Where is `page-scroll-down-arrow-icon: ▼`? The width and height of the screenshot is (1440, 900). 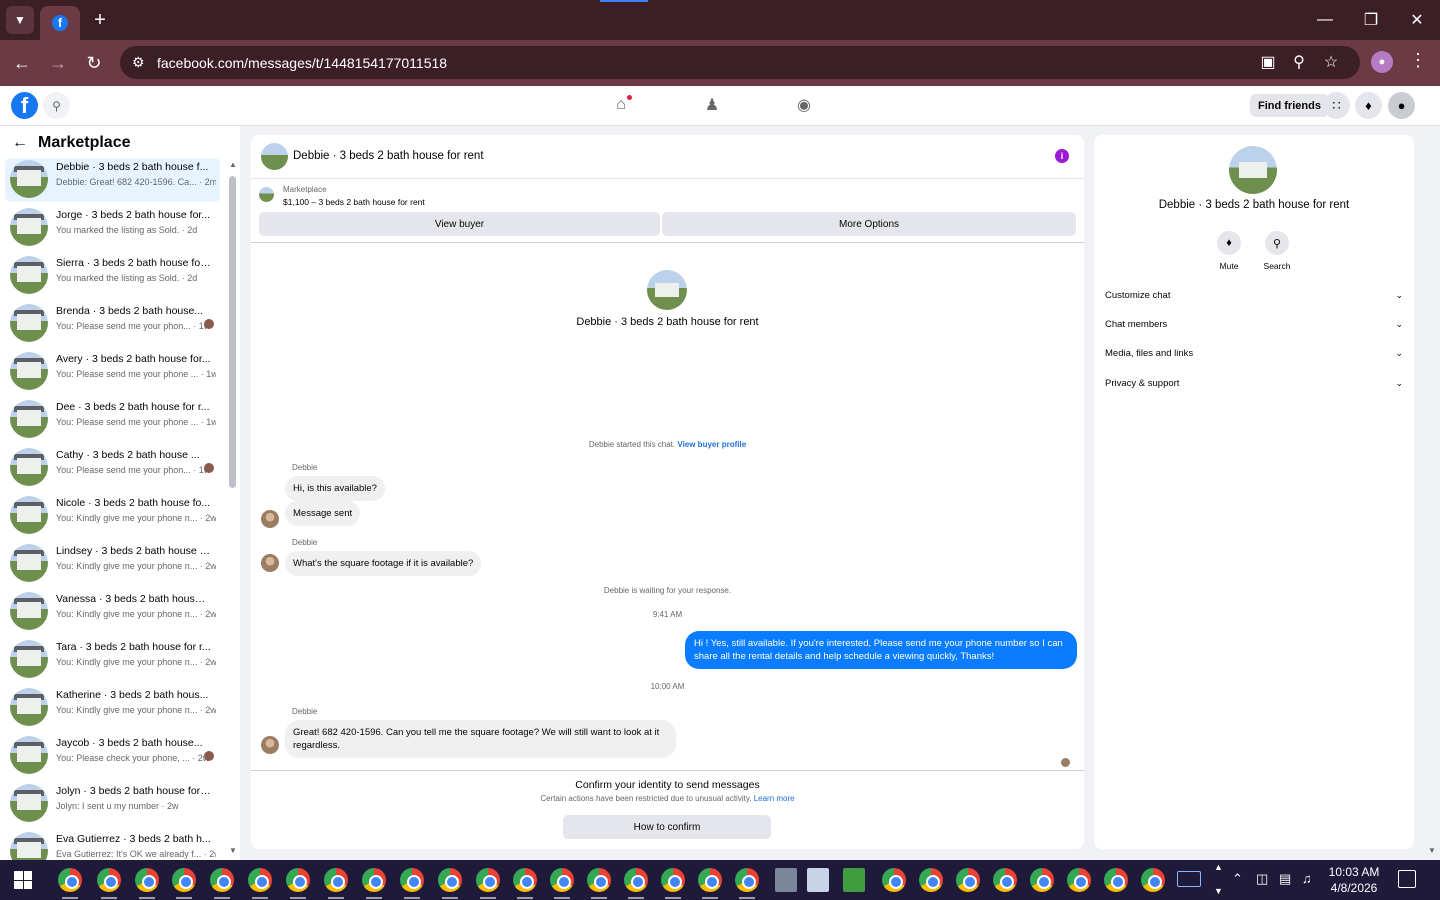
page-scroll-down-arrow-icon: ▼ is located at coordinates (1432, 850).